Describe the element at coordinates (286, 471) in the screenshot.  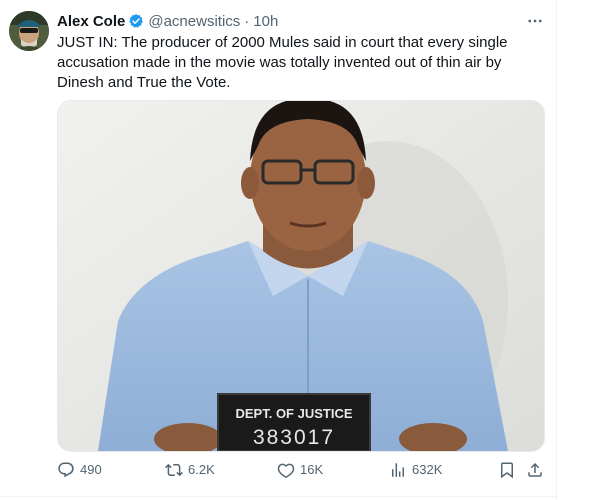
I see `heart-icon` at that location.